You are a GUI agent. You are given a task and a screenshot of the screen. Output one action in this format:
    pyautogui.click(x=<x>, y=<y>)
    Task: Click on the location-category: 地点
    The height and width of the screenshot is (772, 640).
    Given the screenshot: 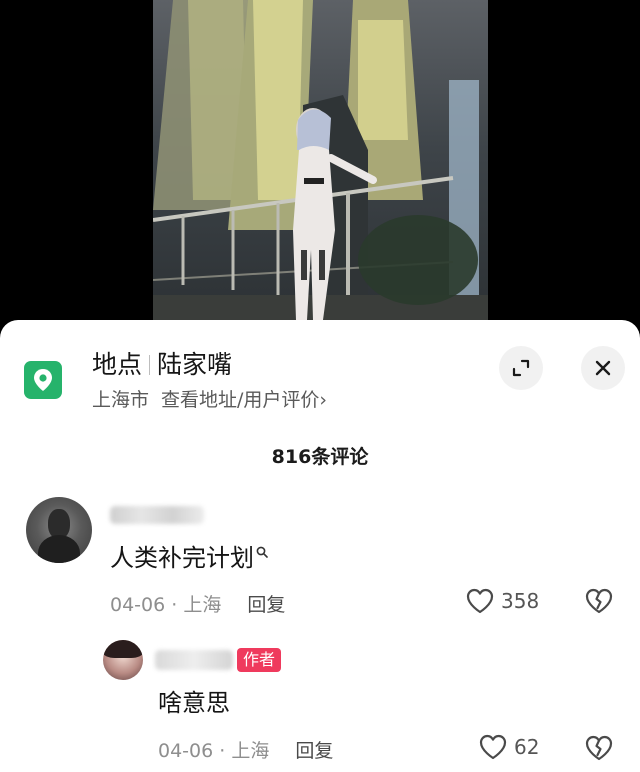 What is the action you would take?
    pyautogui.click(x=117, y=364)
    